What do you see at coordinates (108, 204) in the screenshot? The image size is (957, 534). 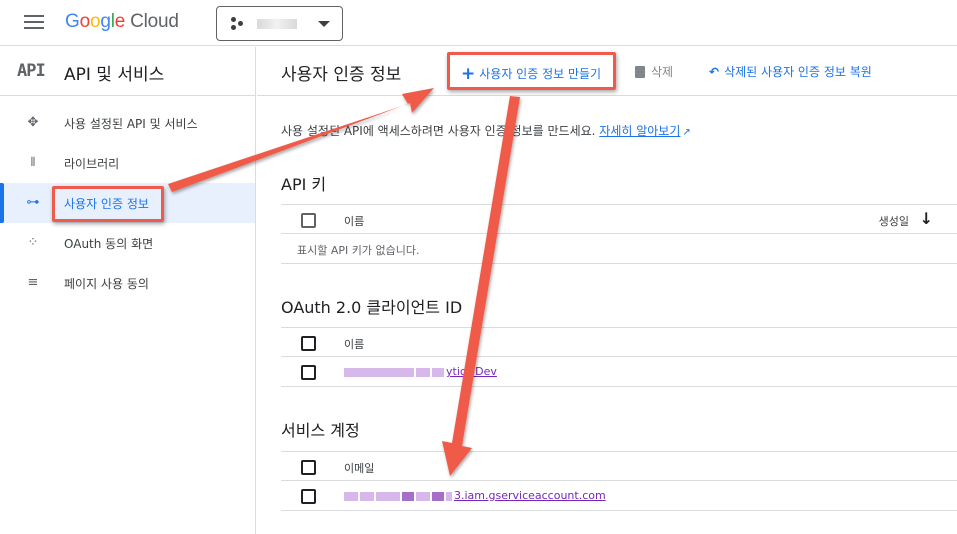 I see `annotation-highlight-sidebar` at bounding box center [108, 204].